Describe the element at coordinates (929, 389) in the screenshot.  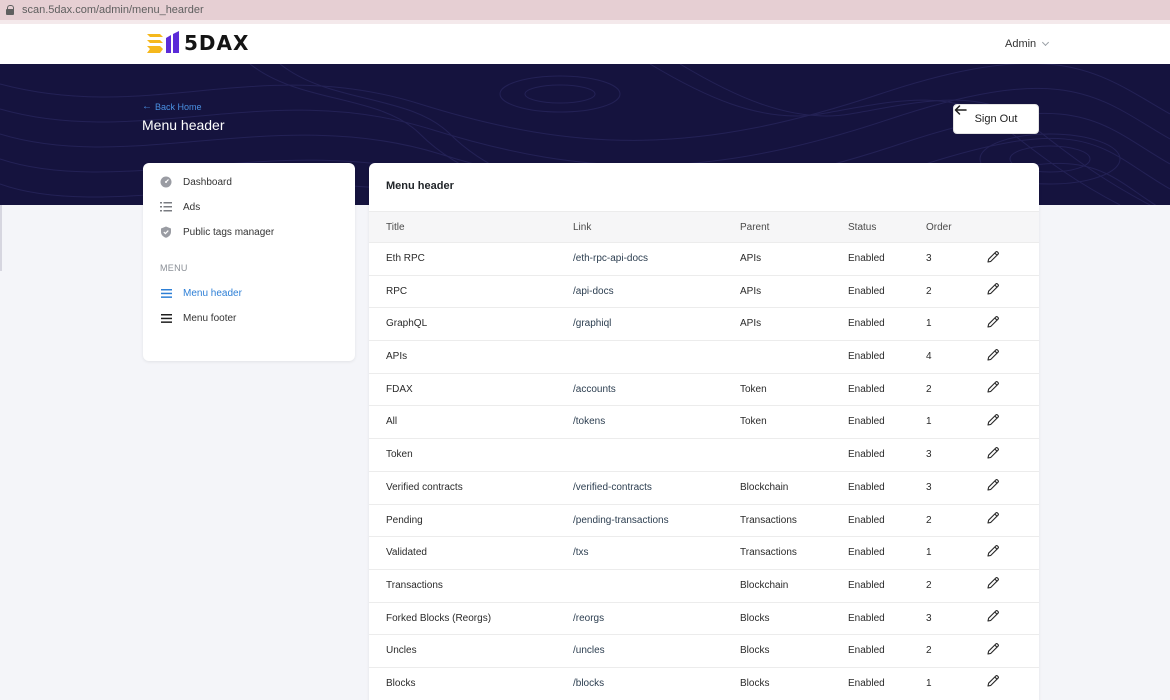
I see `cell-order: 2` at that location.